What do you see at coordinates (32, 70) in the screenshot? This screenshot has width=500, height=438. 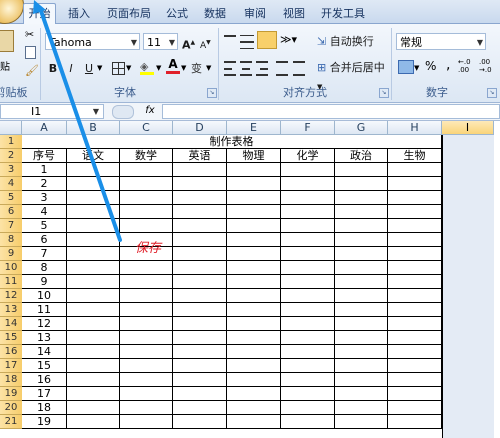 I see `format-painter-icon: 🖌` at bounding box center [32, 70].